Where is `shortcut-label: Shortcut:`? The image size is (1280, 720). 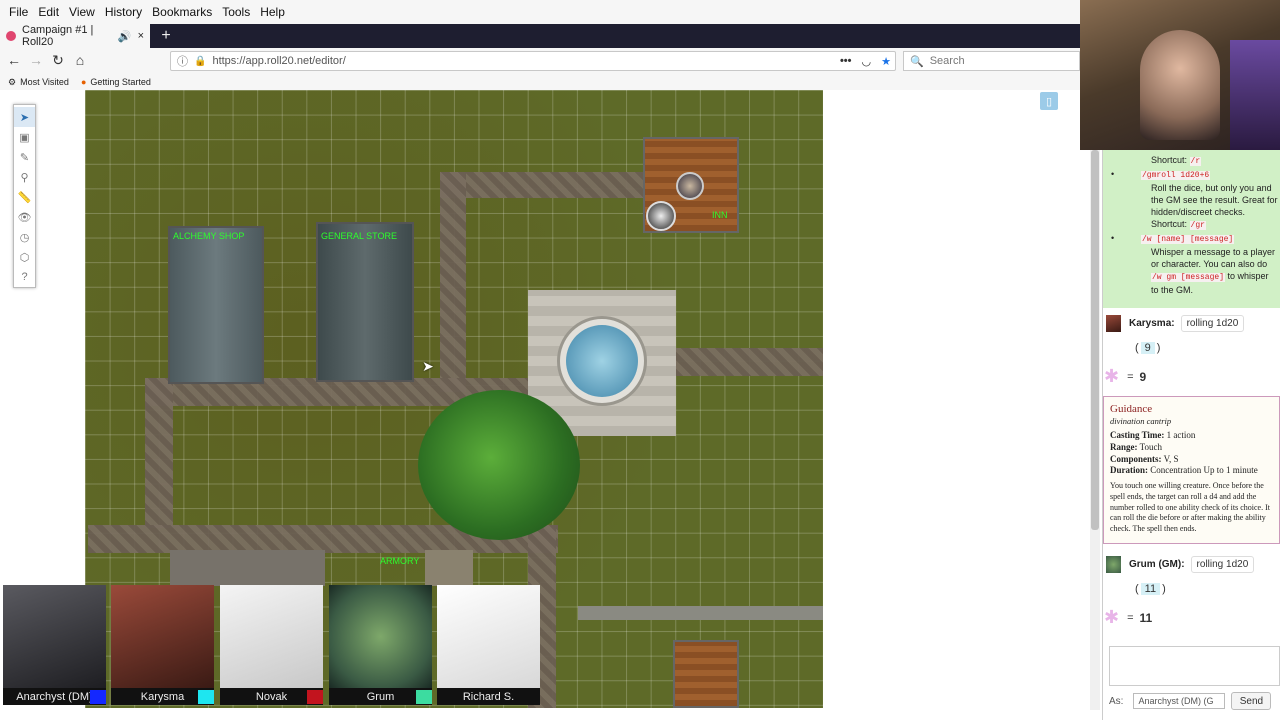
shortcut-label: Shortcut: is located at coordinates (1169, 224).